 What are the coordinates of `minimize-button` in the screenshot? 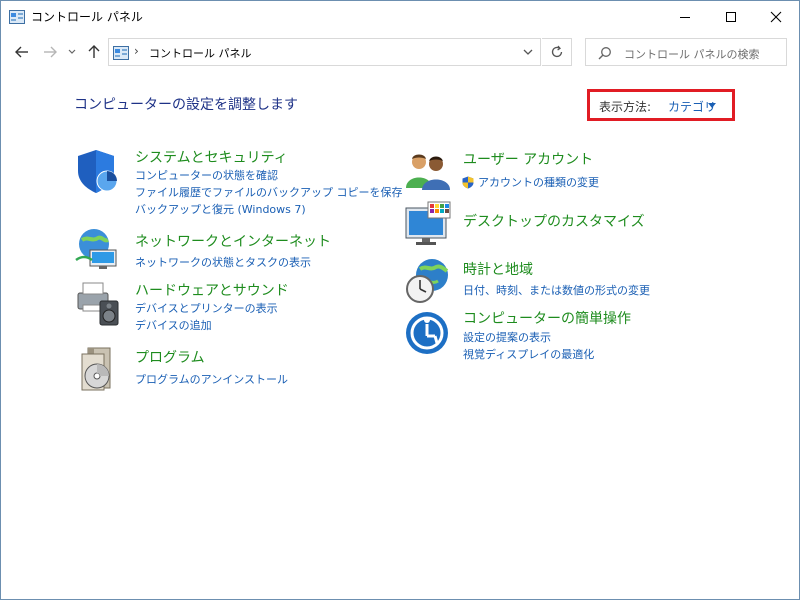 It's located at (685, 16).